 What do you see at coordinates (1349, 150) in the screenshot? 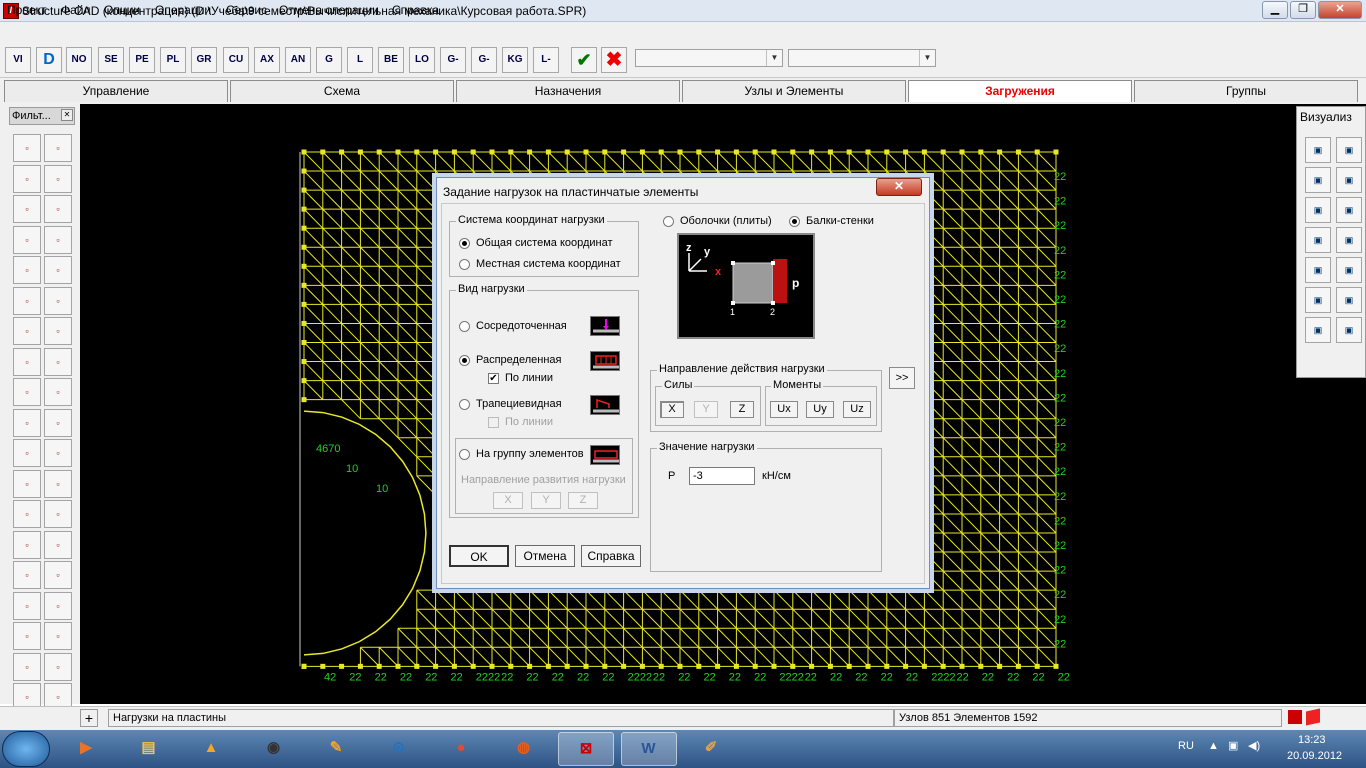
I see `rotate-x-icon: ▣` at bounding box center [1349, 150].